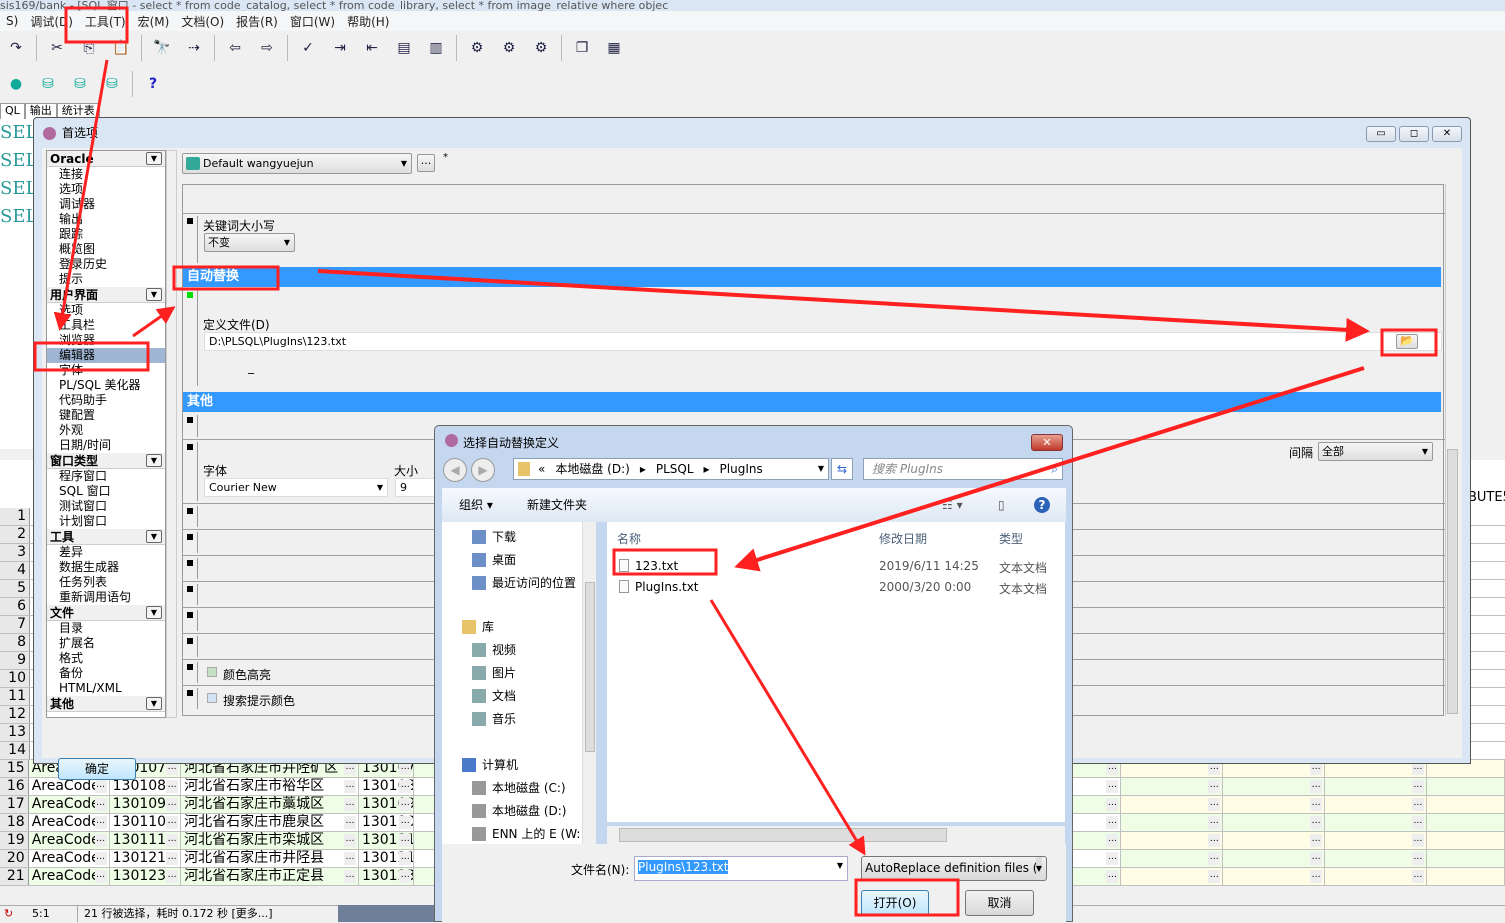  What do you see at coordinates (478, 626) in the screenshot?
I see `nav-item: 库` at bounding box center [478, 626].